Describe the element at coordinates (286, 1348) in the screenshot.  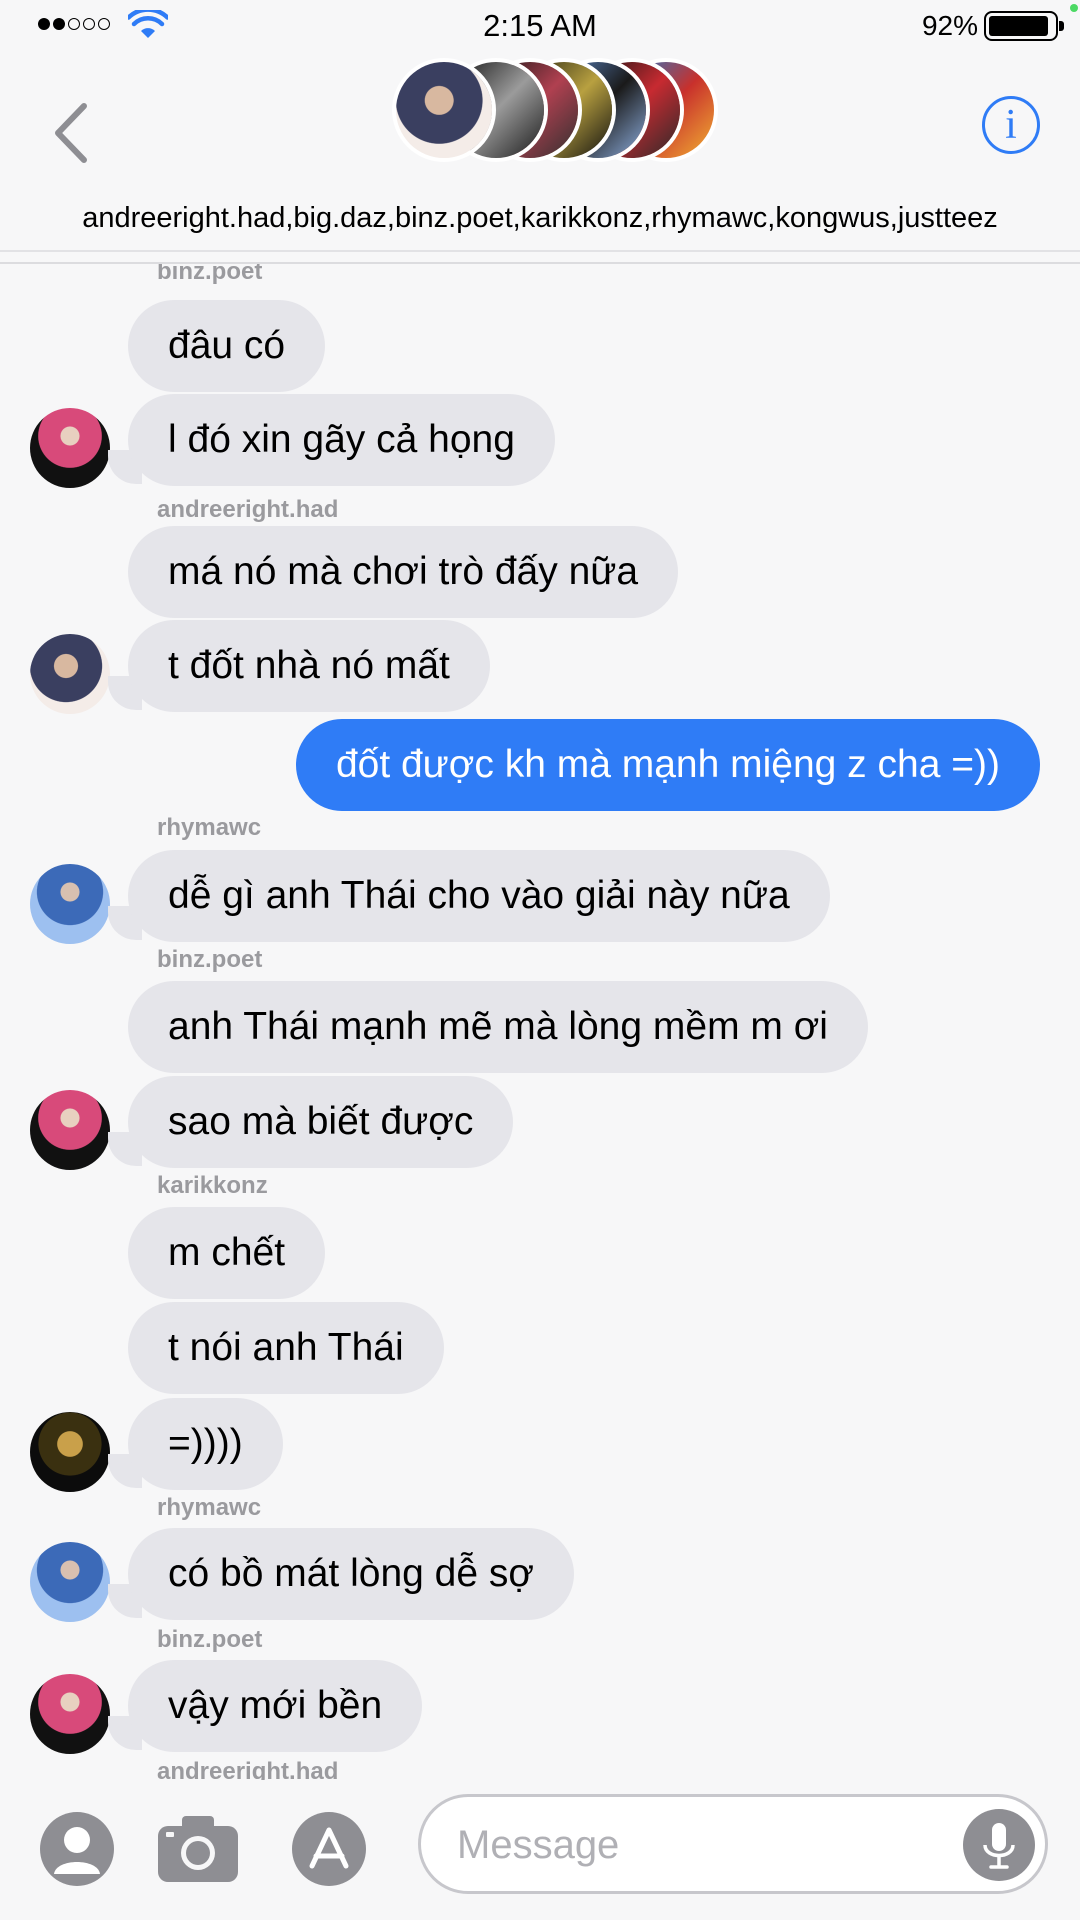
I see `message-bubble: t nói anh Thái` at that location.